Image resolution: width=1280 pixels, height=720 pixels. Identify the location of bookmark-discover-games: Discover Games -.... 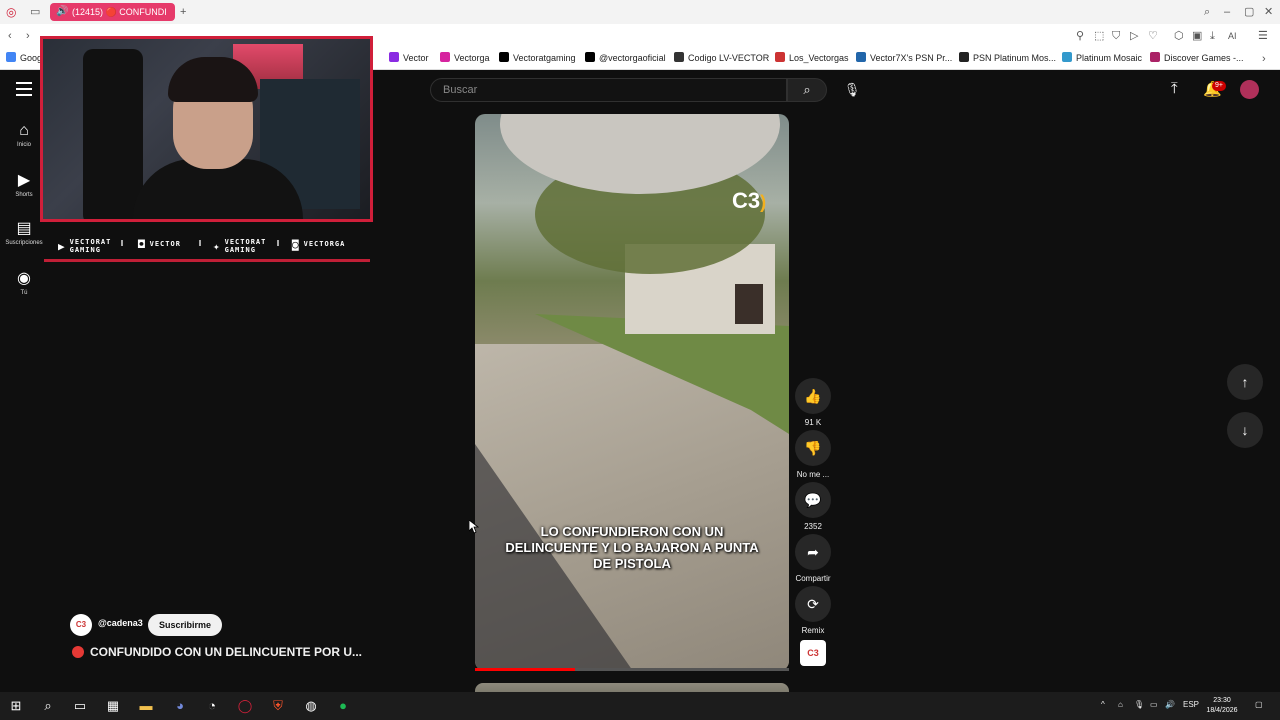
(1197, 57).